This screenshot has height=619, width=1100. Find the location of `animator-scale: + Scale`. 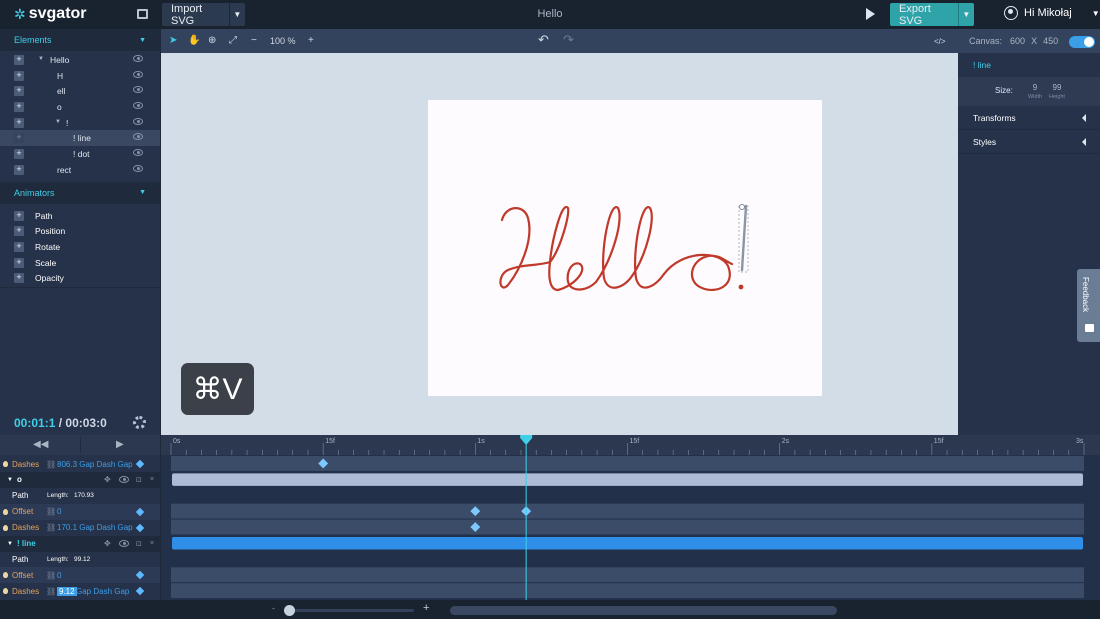

animator-scale: + Scale is located at coordinates (80, 263).